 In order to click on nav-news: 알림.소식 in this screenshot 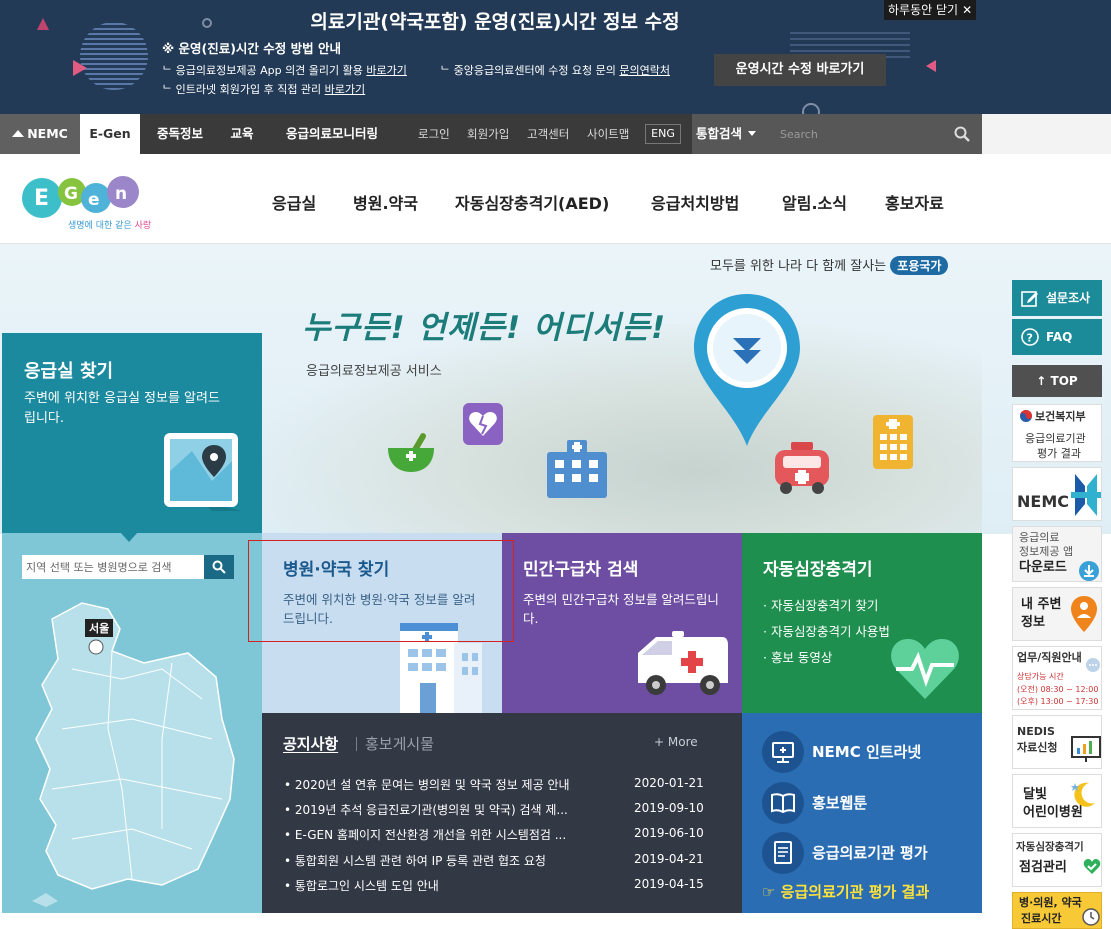, I will do `click(814, 202)`.